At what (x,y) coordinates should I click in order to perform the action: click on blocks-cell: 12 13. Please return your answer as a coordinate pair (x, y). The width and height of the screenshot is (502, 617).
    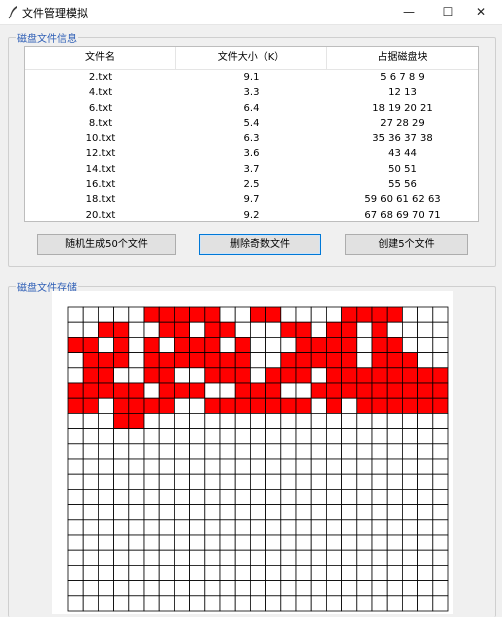
    Looking at the image, I should click on (402, 93).